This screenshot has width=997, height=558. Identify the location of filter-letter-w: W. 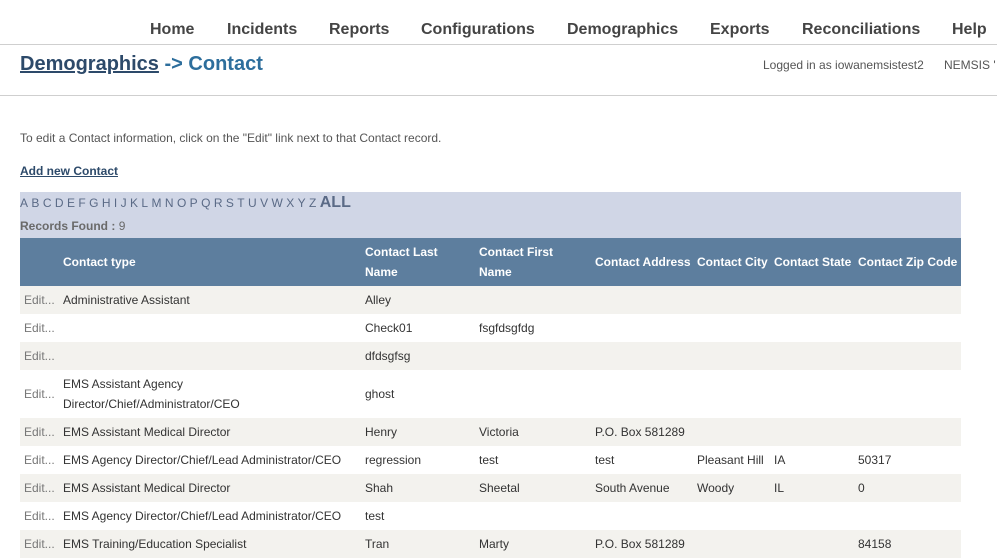
(276, 203).